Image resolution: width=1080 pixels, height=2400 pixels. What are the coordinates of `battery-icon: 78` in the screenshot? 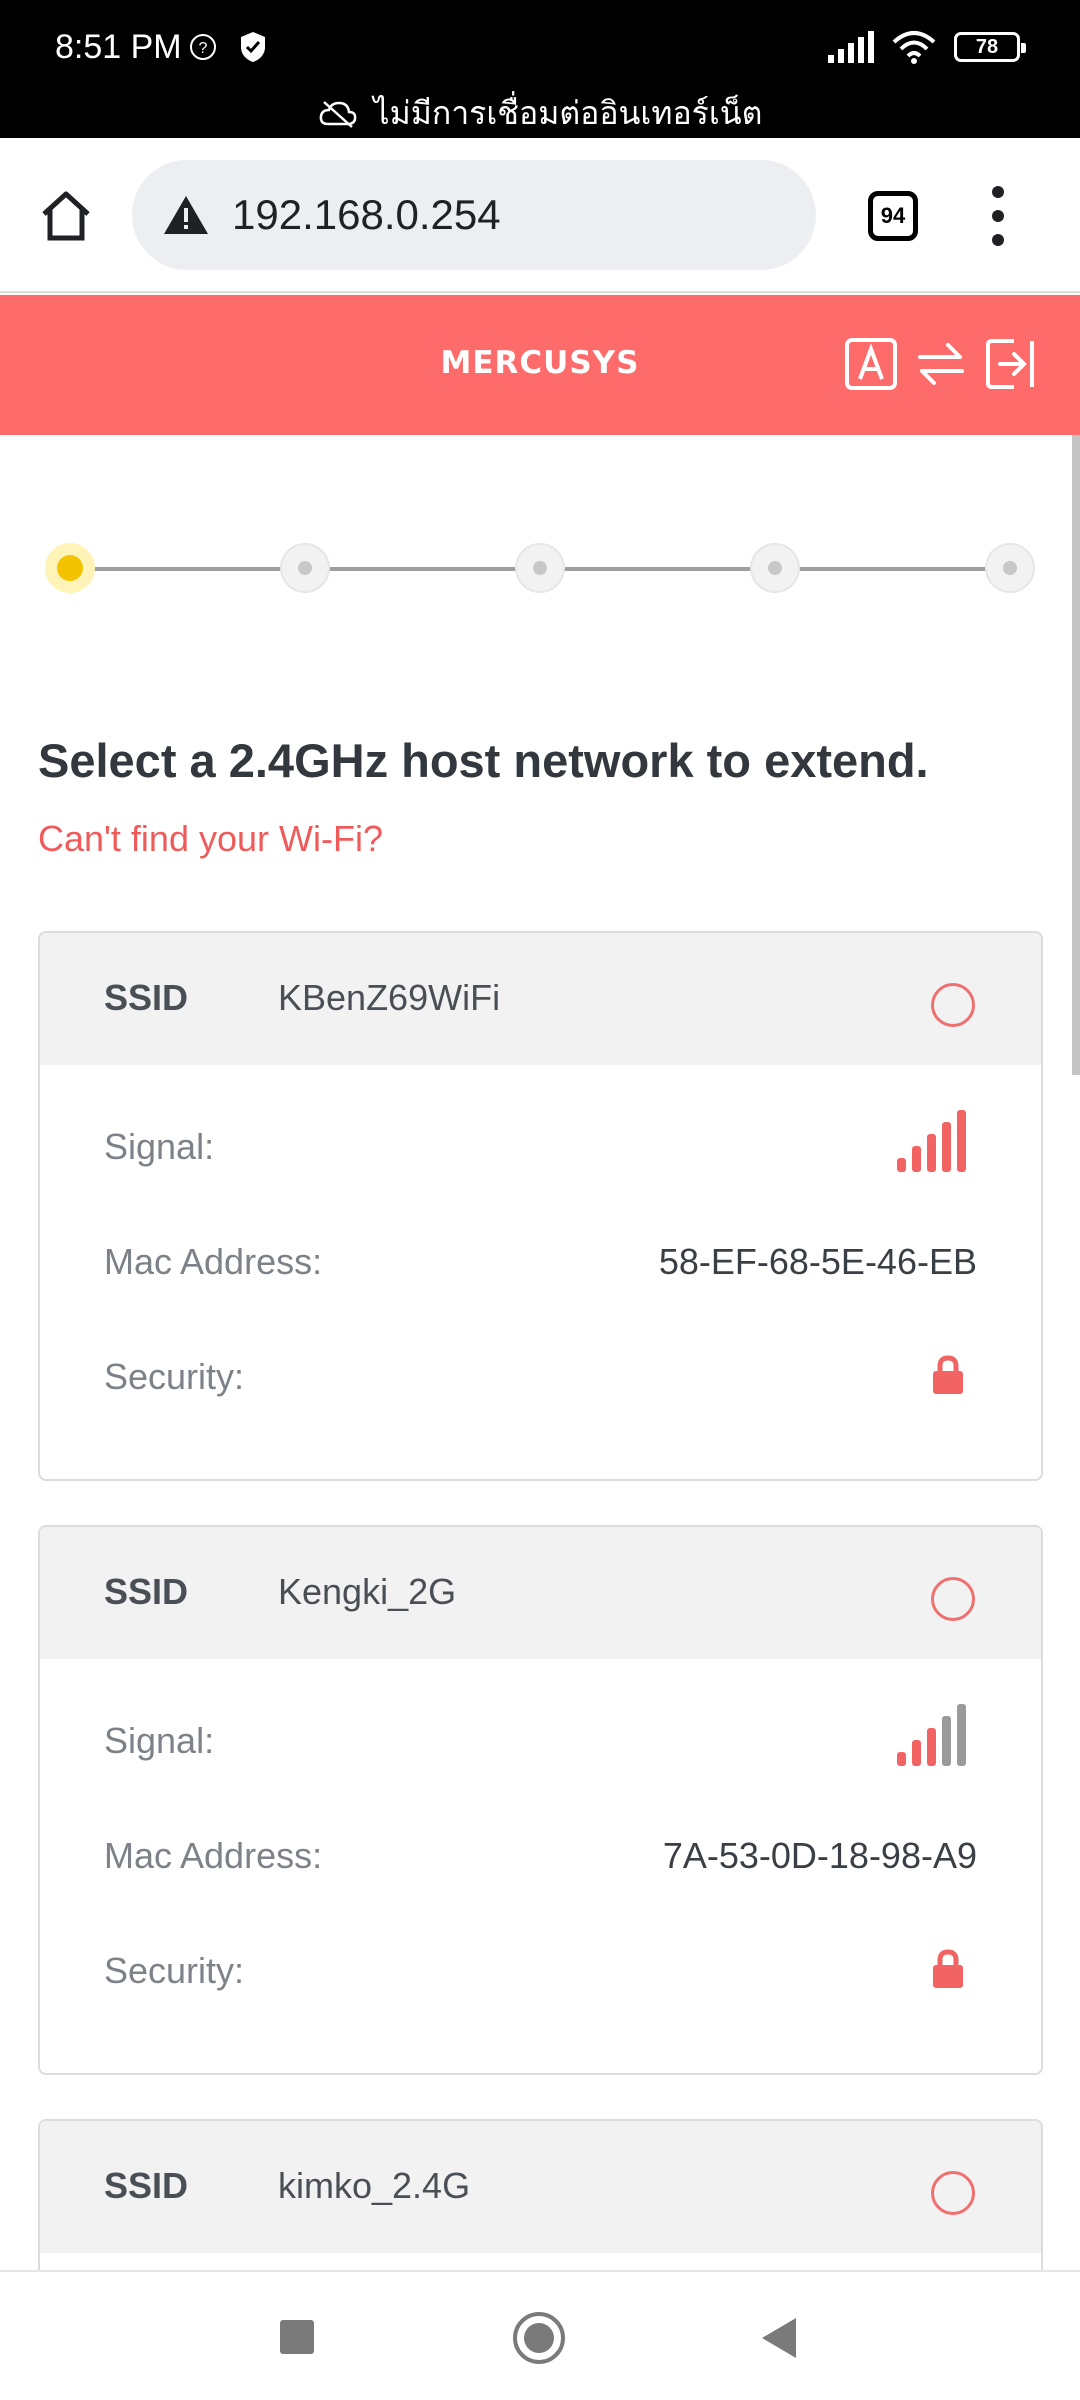 It's located at (990, 47).